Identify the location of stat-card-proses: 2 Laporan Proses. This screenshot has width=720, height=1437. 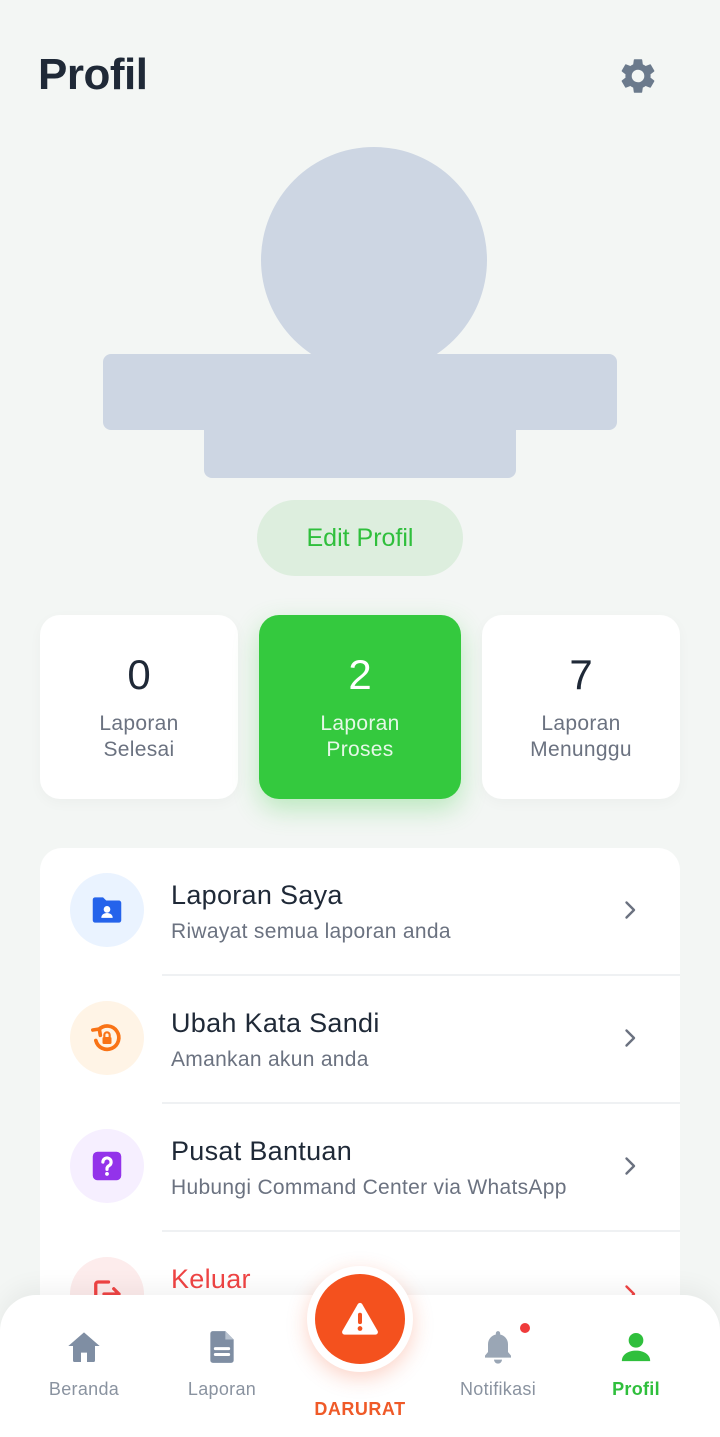
(360, 707).